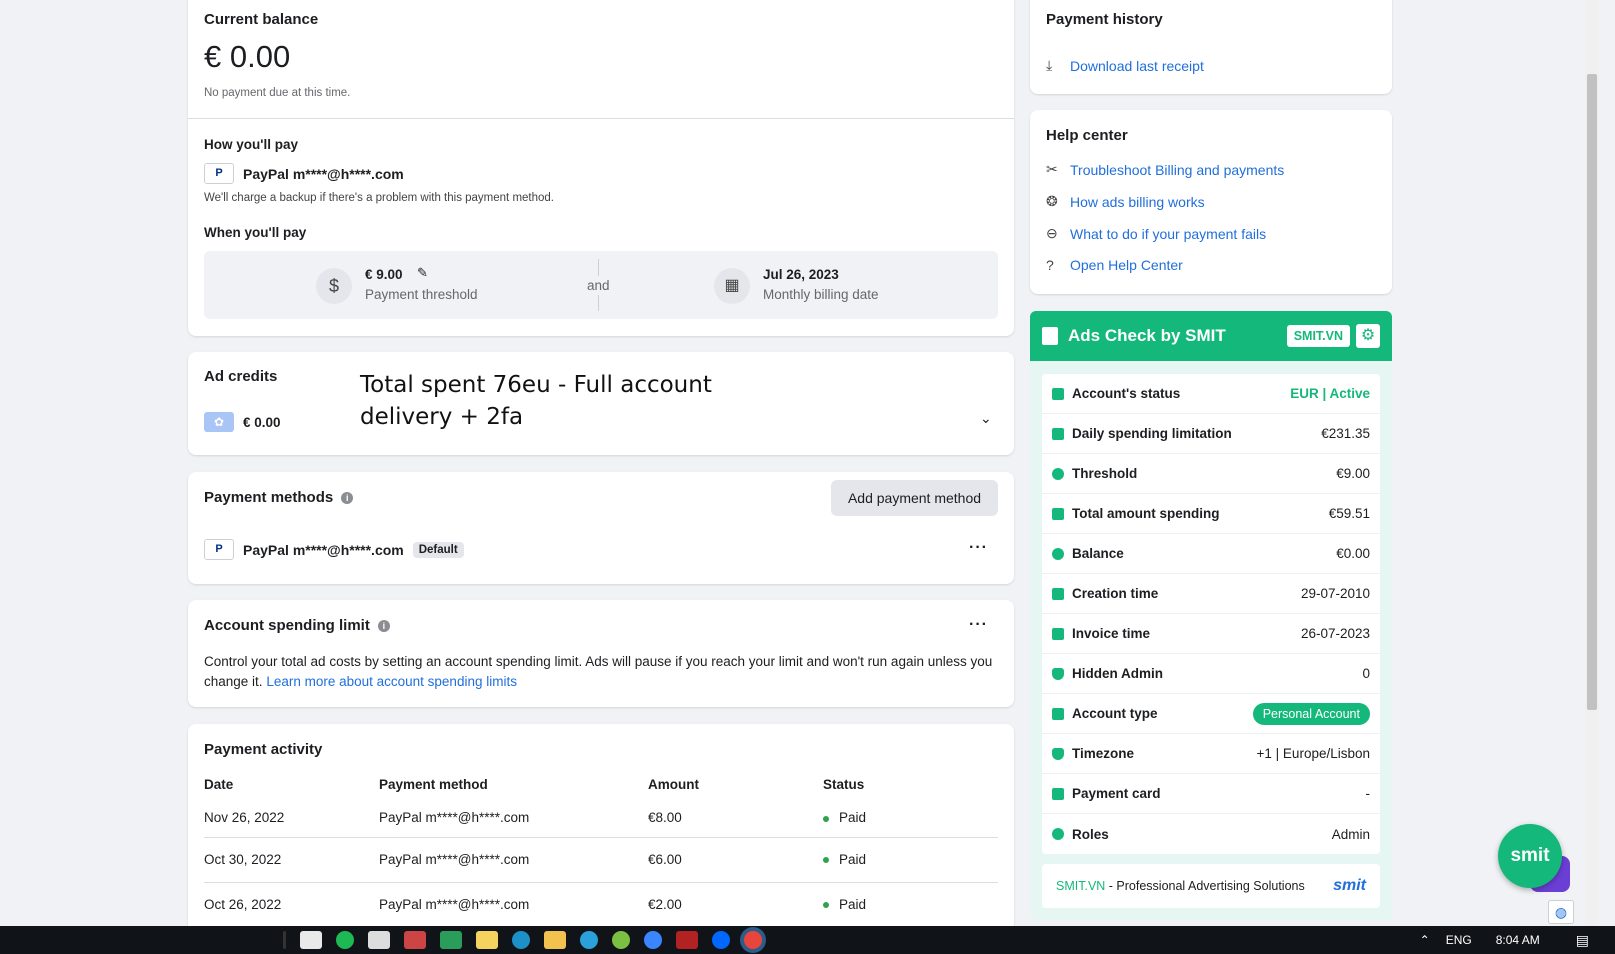 This screenshot has width=1615, height=954. What do you see at coordinates (1211, 794) in the screenshot?
I see `smit-row-payment-card: Payment card -` at bounding box center [1211, 794].